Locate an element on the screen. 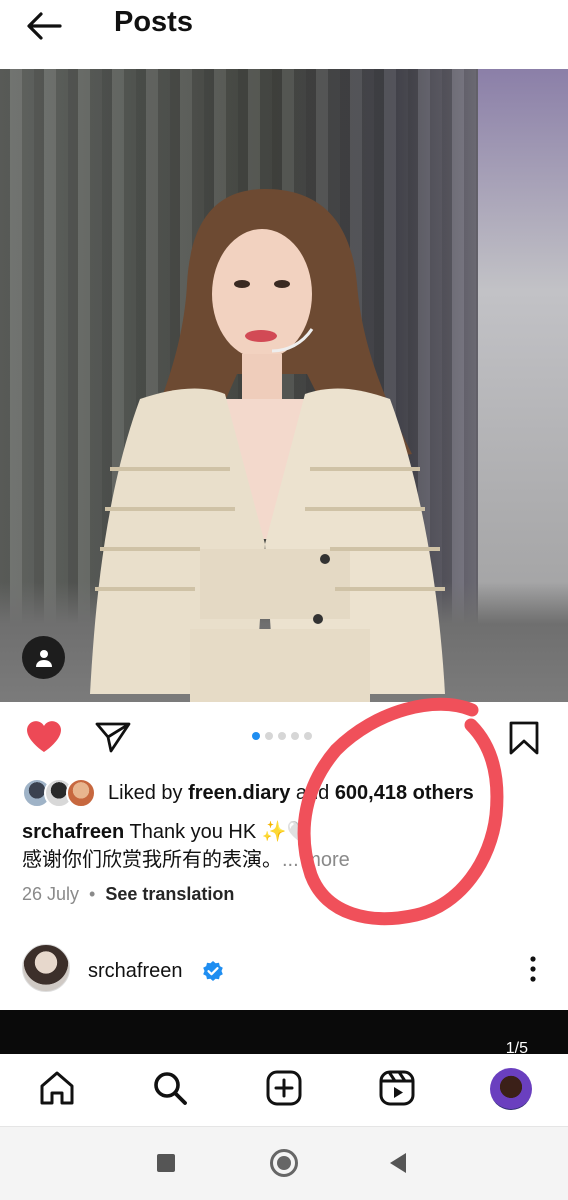  more-options-icon is located at coordinates (533, 969).